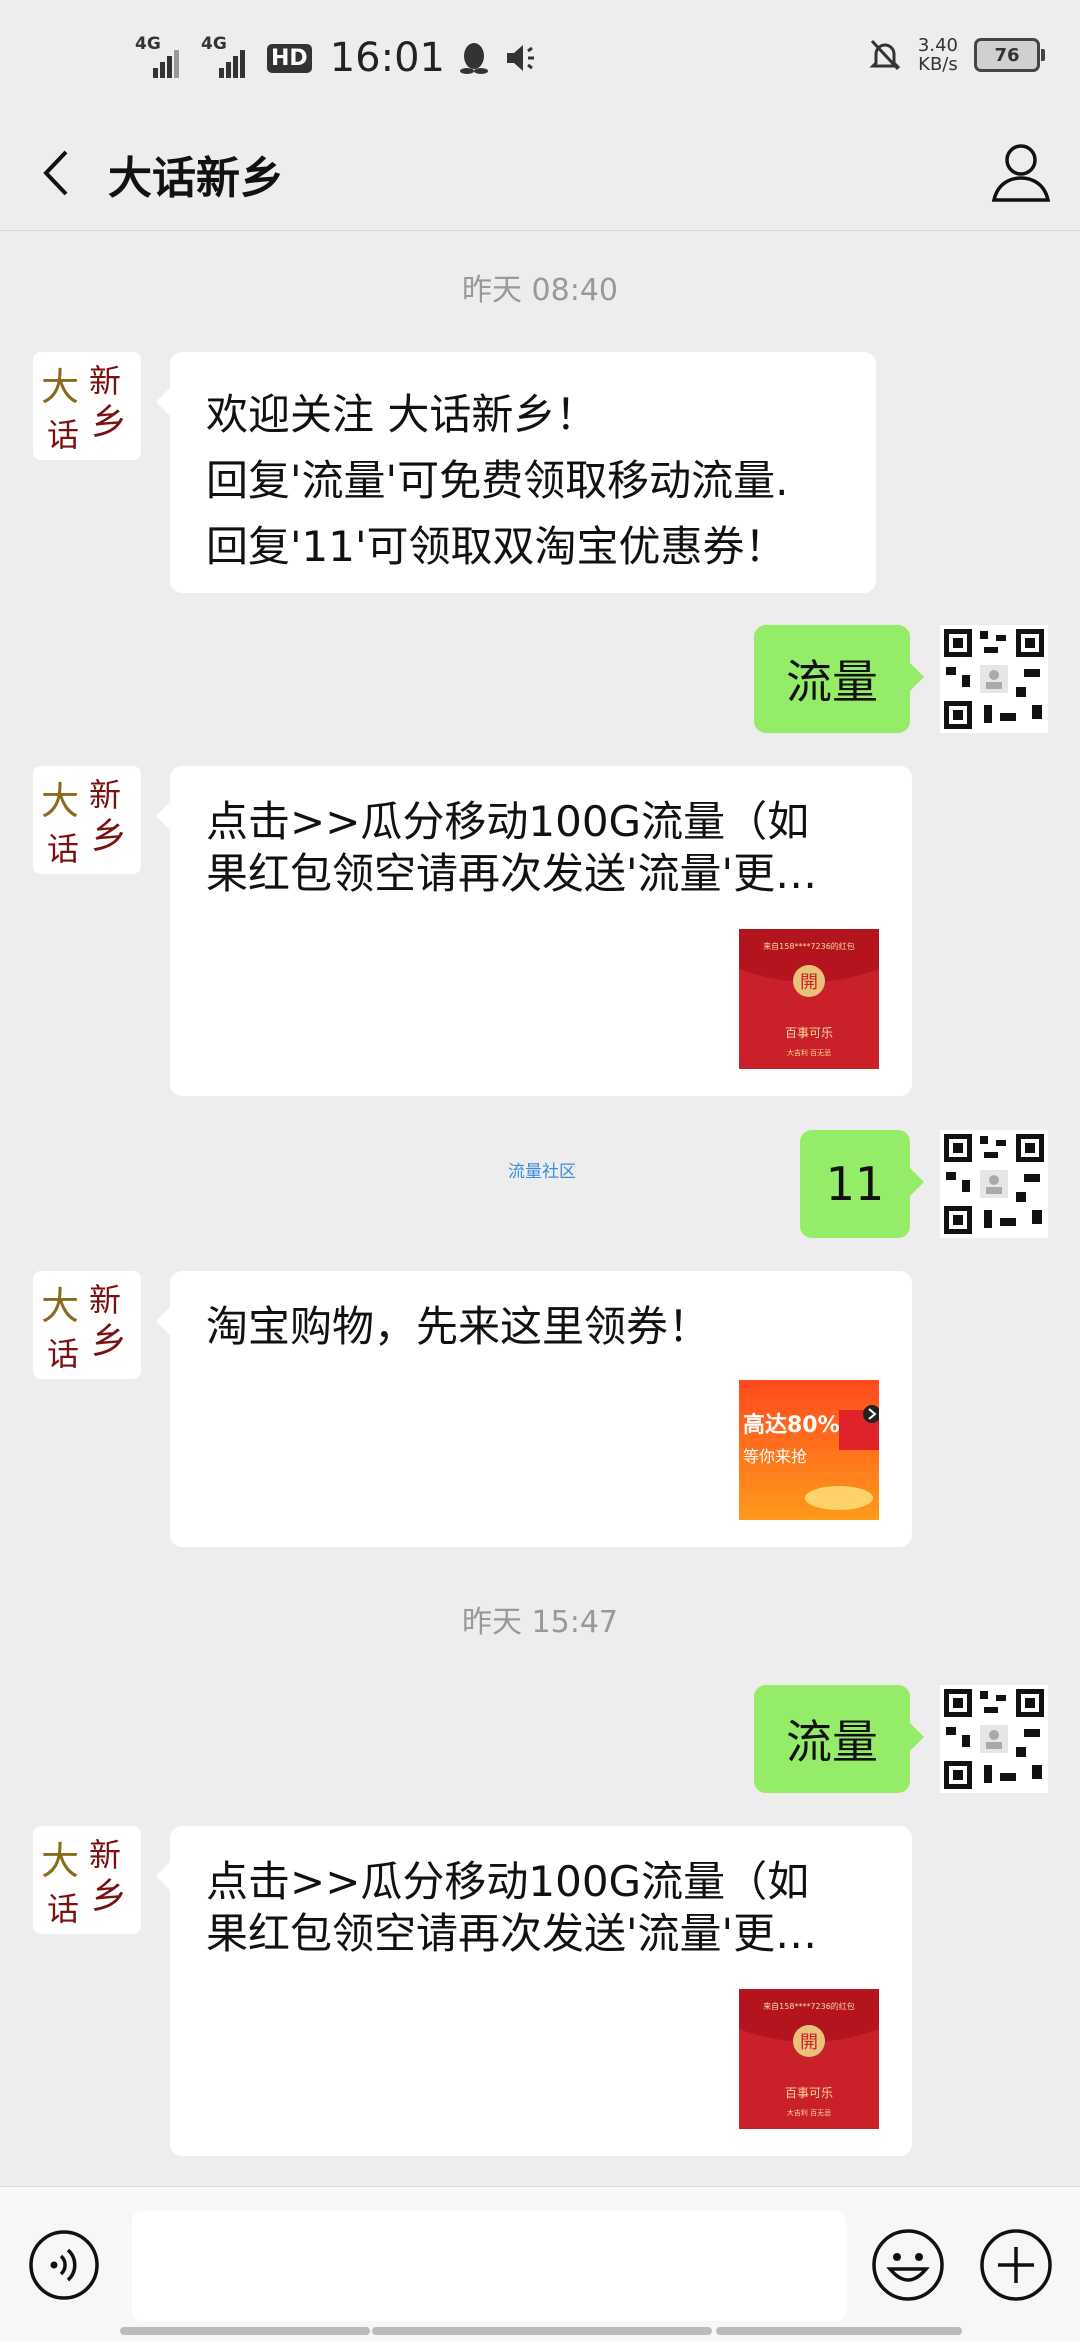 The width and height of the screenshot is (1080, 2341). What do you see at coordinates (1021, 173) in the screenshot?
I see `profile-icon` at bounding box center [1021, 173].